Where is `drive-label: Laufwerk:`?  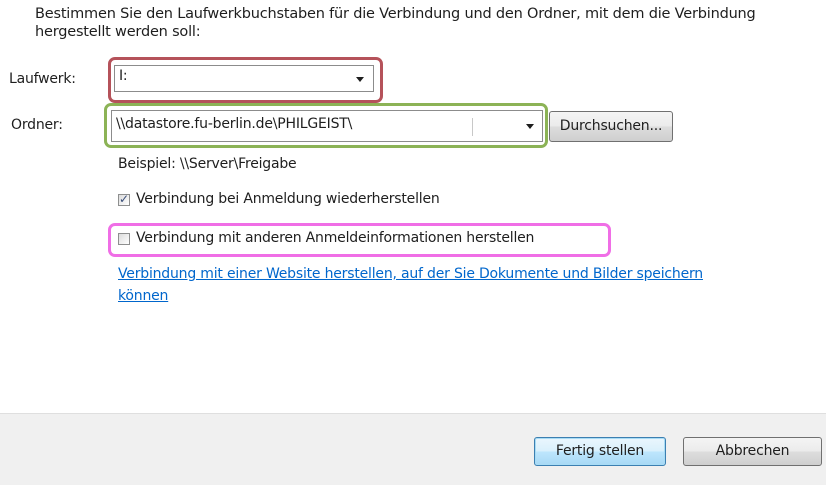
drive-label: Laufwerk: is located at coordinates (42, 79).